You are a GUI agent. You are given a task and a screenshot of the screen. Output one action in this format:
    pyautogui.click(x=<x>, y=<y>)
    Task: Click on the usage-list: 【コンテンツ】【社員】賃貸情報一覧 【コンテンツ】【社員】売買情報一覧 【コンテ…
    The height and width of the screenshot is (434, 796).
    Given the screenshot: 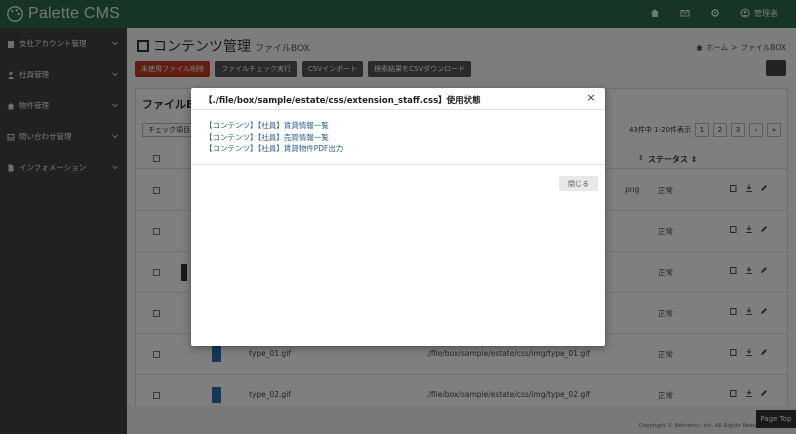 What is the action you would take?
    pyautogui.click(x=274, y=137)
    